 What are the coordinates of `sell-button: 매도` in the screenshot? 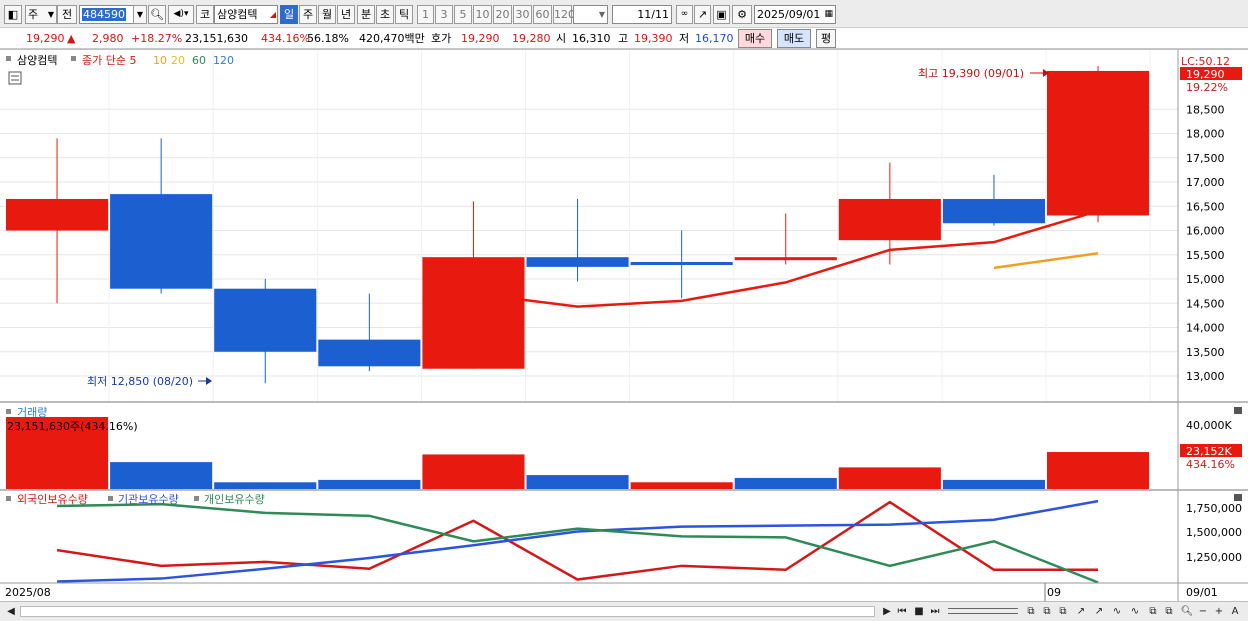 It's located at (794, 38).